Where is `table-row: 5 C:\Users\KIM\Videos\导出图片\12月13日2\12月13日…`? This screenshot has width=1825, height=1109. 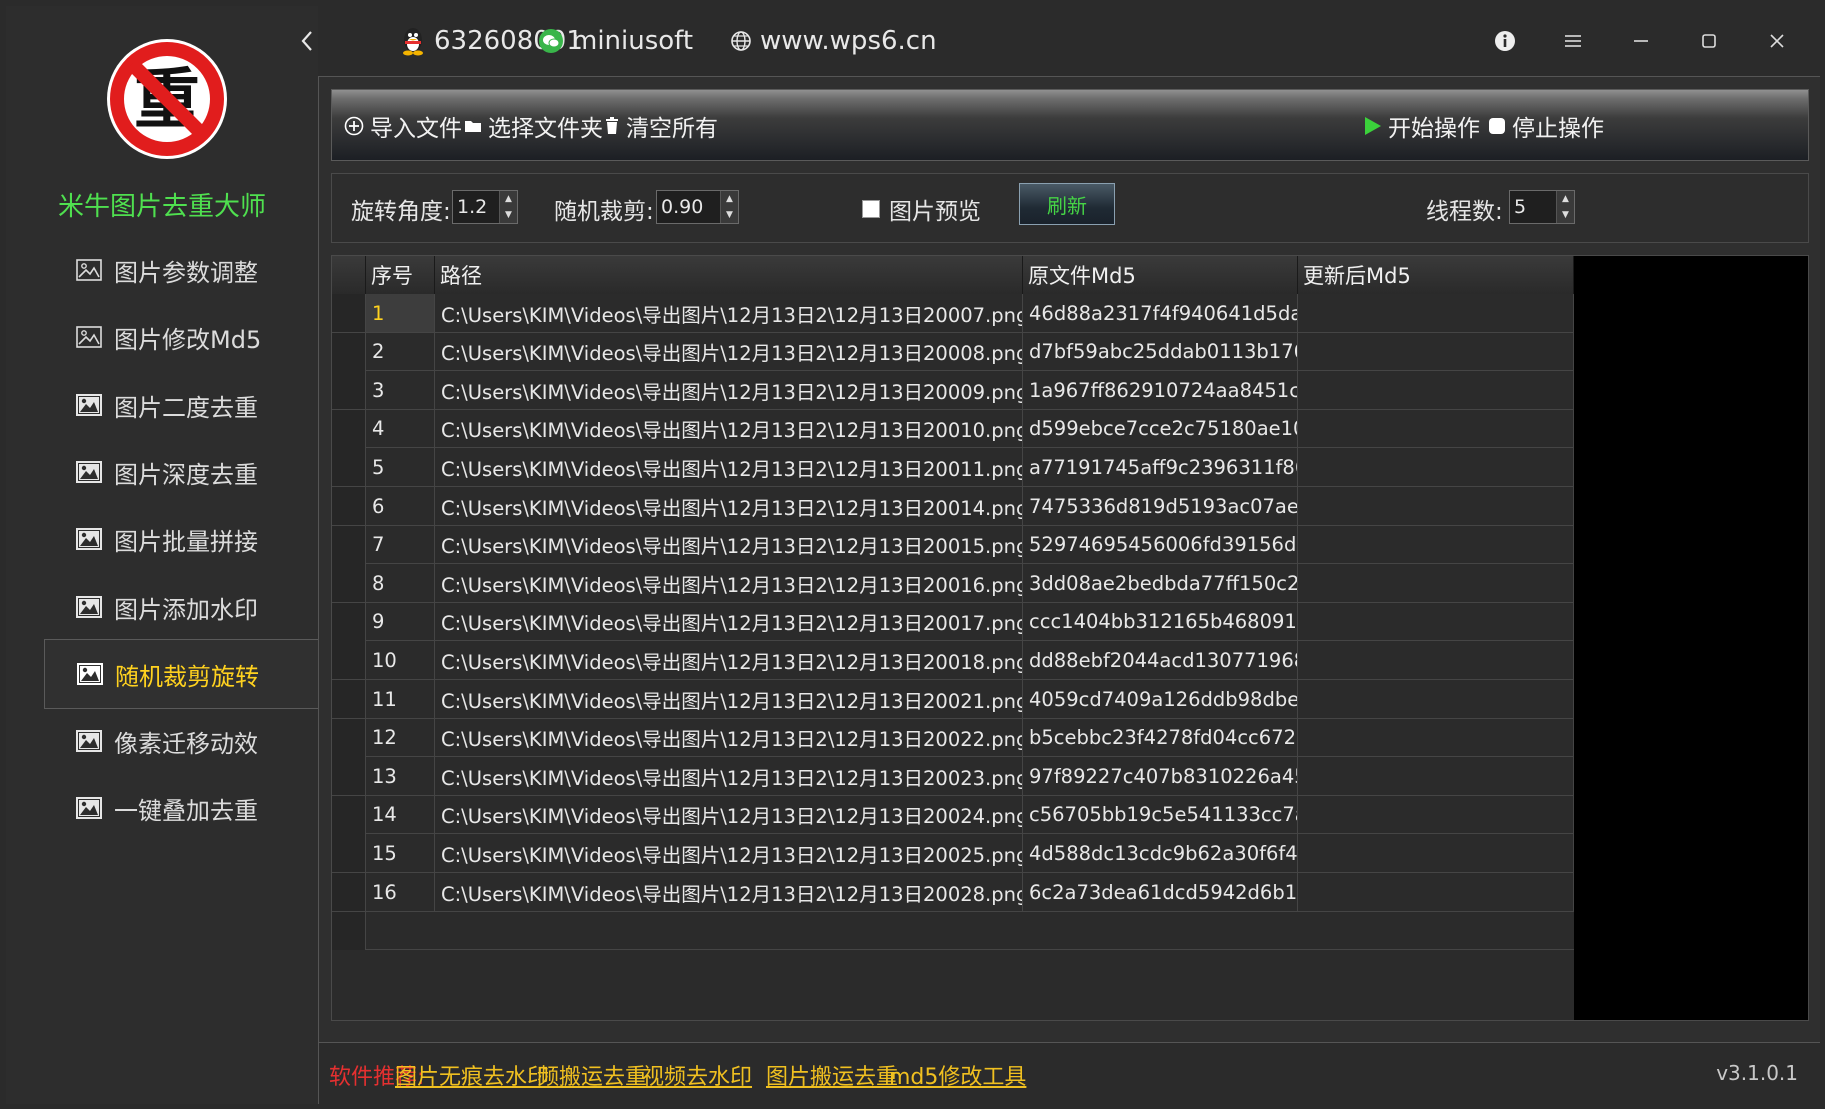 table-row: 5 C:\Users\KIM\Videos\导出图片\12月13日2\12月13日… is located at coordinates (953, 467).